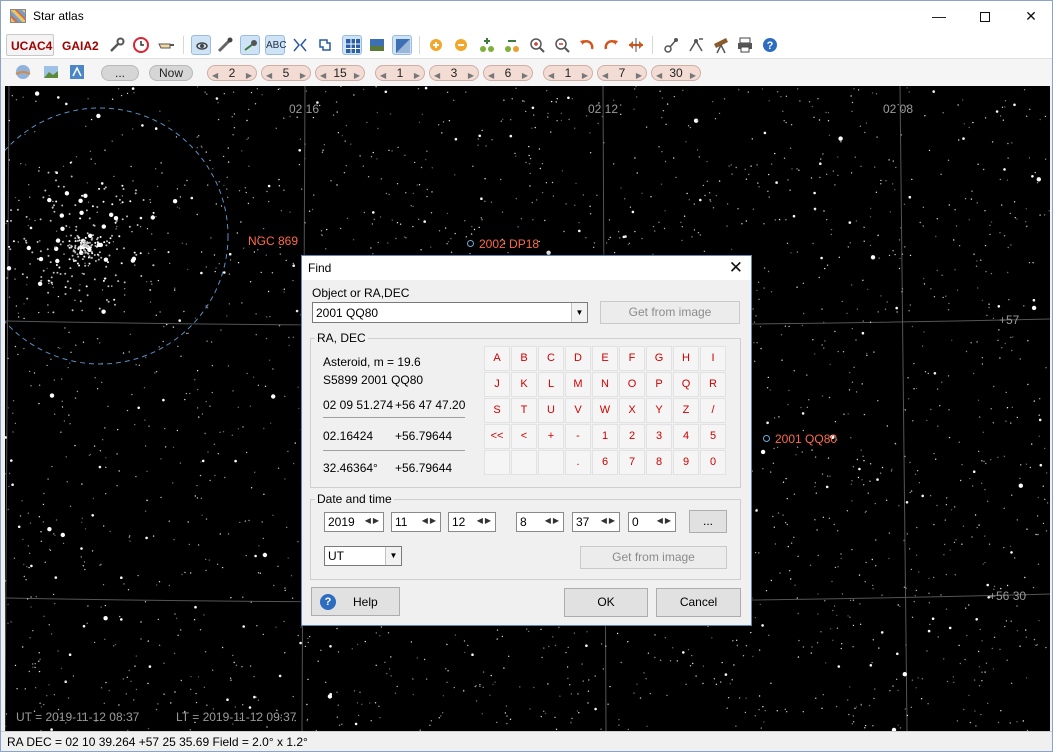 This screenshot has width=1053, height=752. Describe the element at coordinates (286, 73) in the screenshot. I see `step-minutes-5: ◀ 5 ▶` at that location.